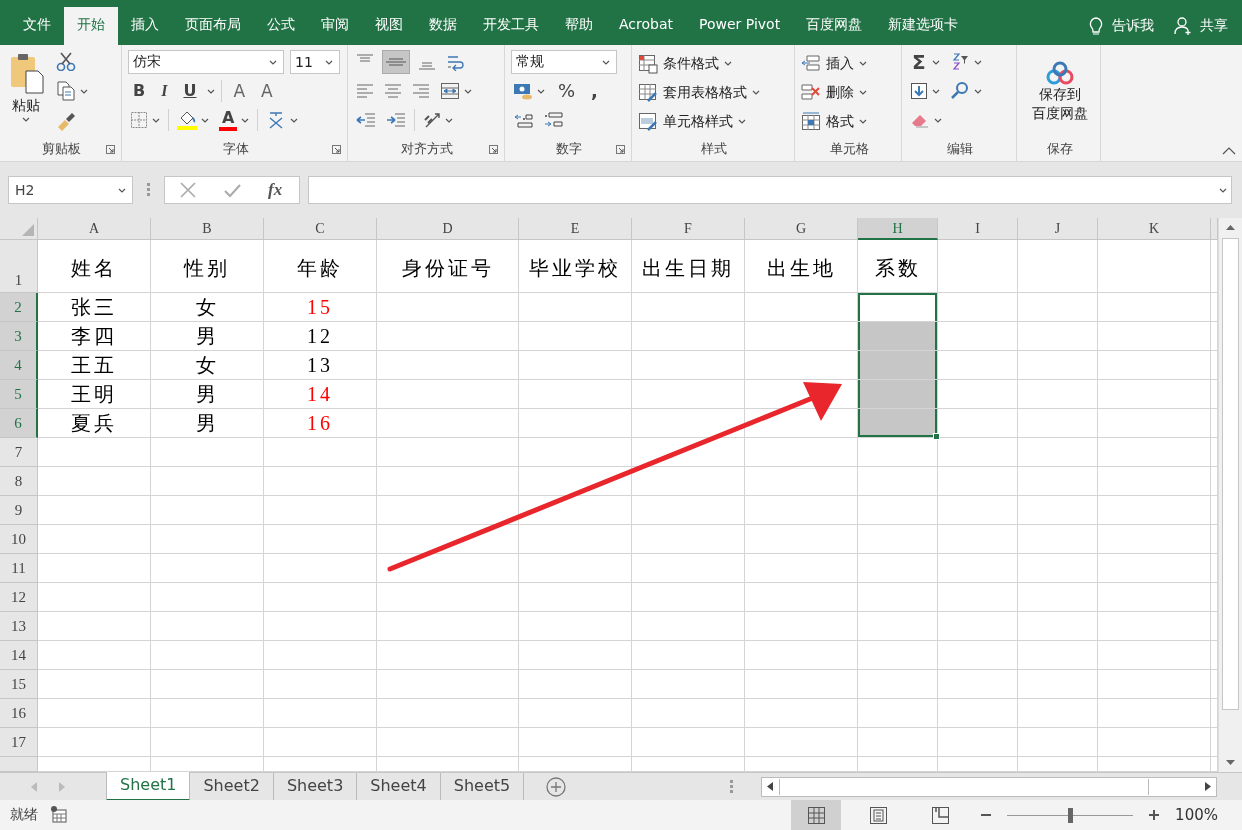 The image size is (1242, 830). I want to click on wrap-text-icon, so click(455, 62).